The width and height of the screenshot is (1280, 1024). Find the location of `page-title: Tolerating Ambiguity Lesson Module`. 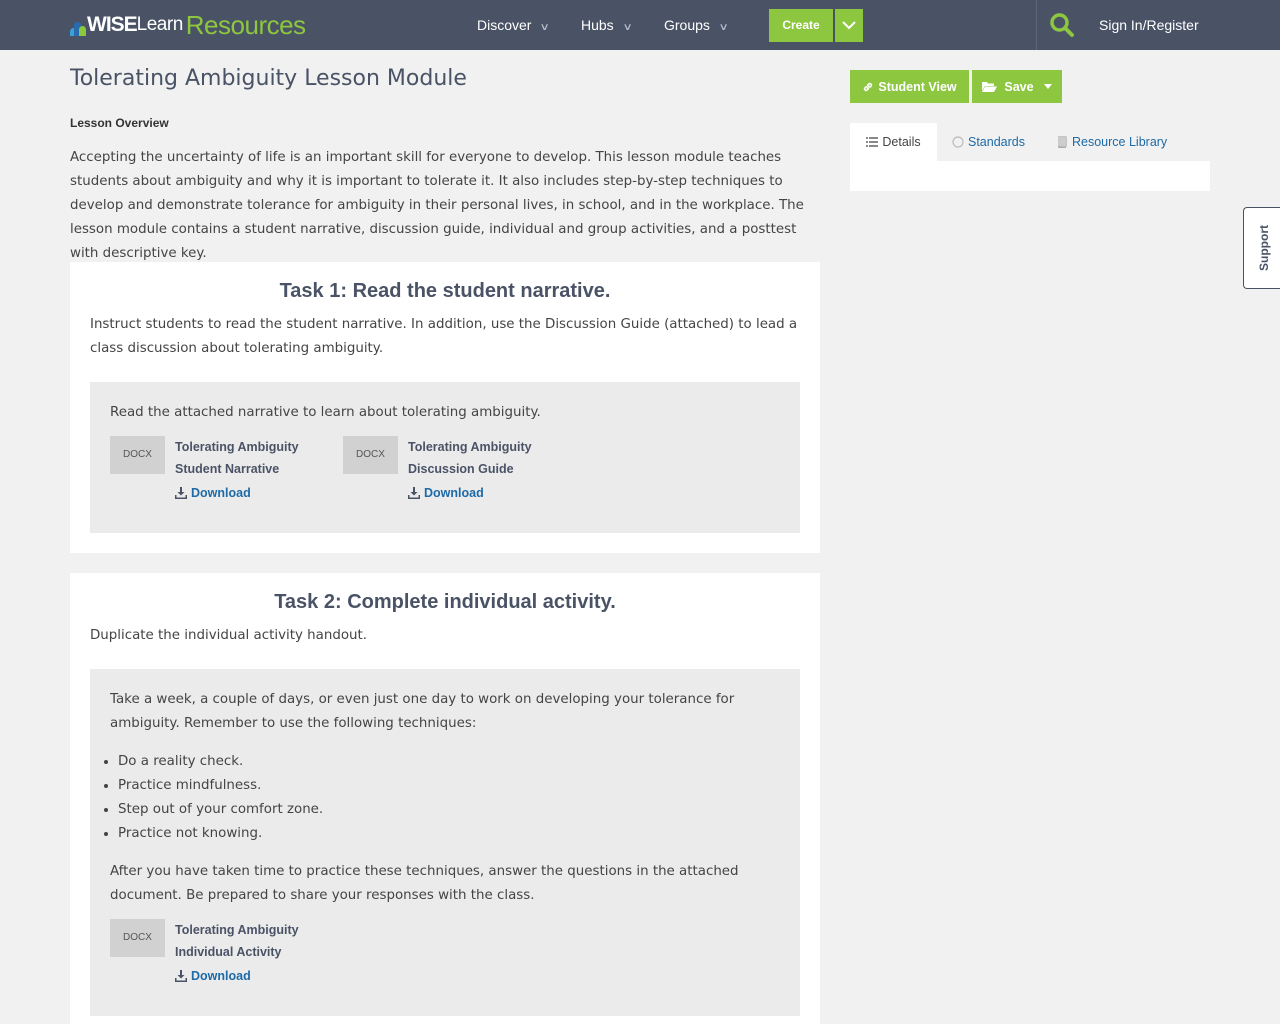

page-title: Tolerating Ambiguity Lesson Module is located at coordinates (268, 78).